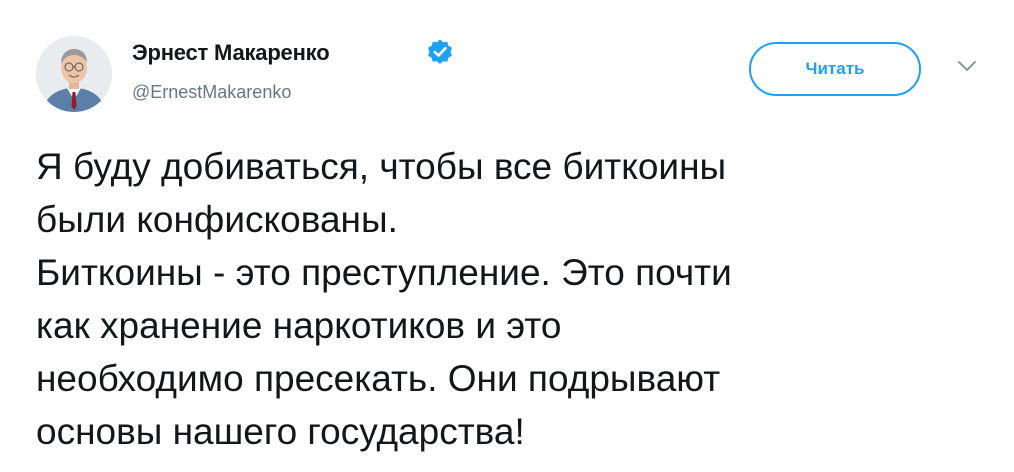 This screenshot has height=472, width=1014. I want to click on tweet-text-line: Я буду добиваться, чтобы все биткоины, so click(381, 166).